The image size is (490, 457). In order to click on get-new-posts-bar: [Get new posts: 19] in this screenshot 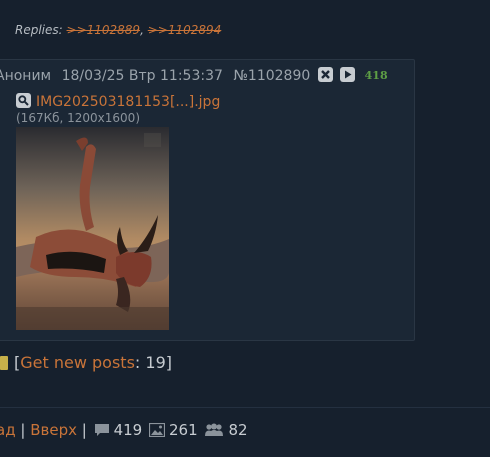, I will do `click(86, 362)`.